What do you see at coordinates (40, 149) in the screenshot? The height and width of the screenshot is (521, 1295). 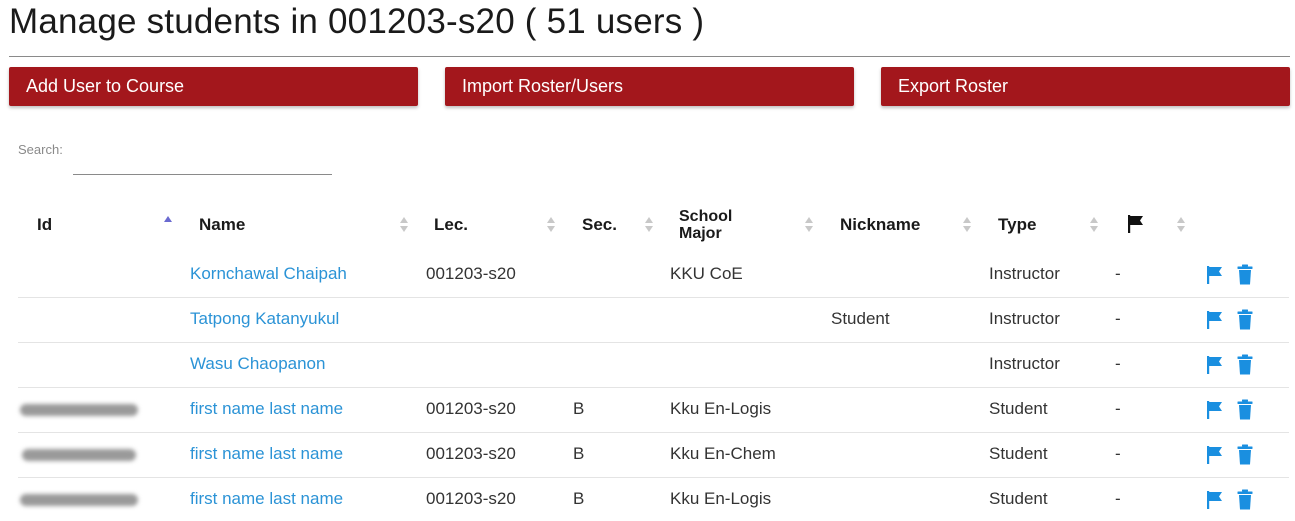 I see `search-label: Search:` at bounding box center [40, 149].